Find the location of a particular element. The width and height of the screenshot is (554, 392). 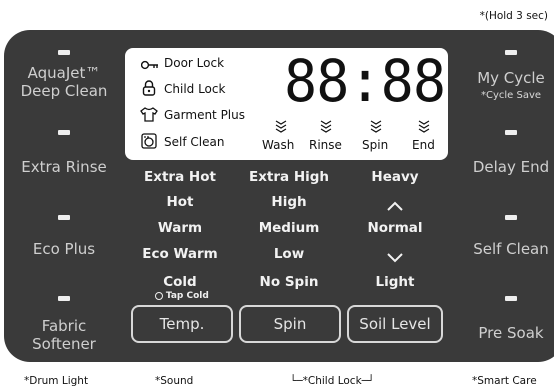

drum-light-note: *Drum Light is located at coordinates (56, 381).